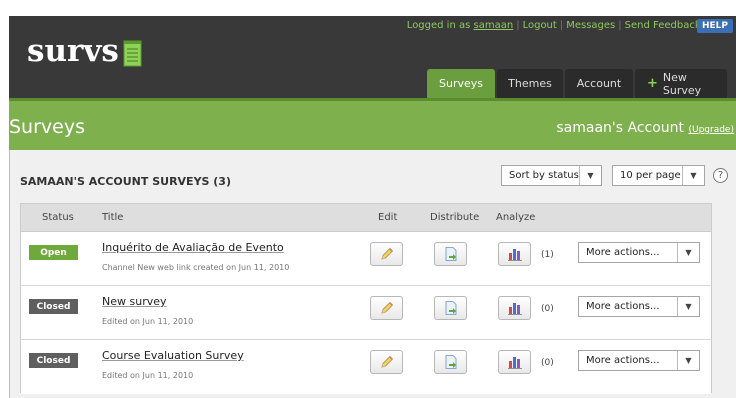 This screenshot has width=736, height=398. What do you see at coordinates (663, 25) in the screenshot?
I see `send-feedback-link: Send Feedback` at bounding box center [663, 25].